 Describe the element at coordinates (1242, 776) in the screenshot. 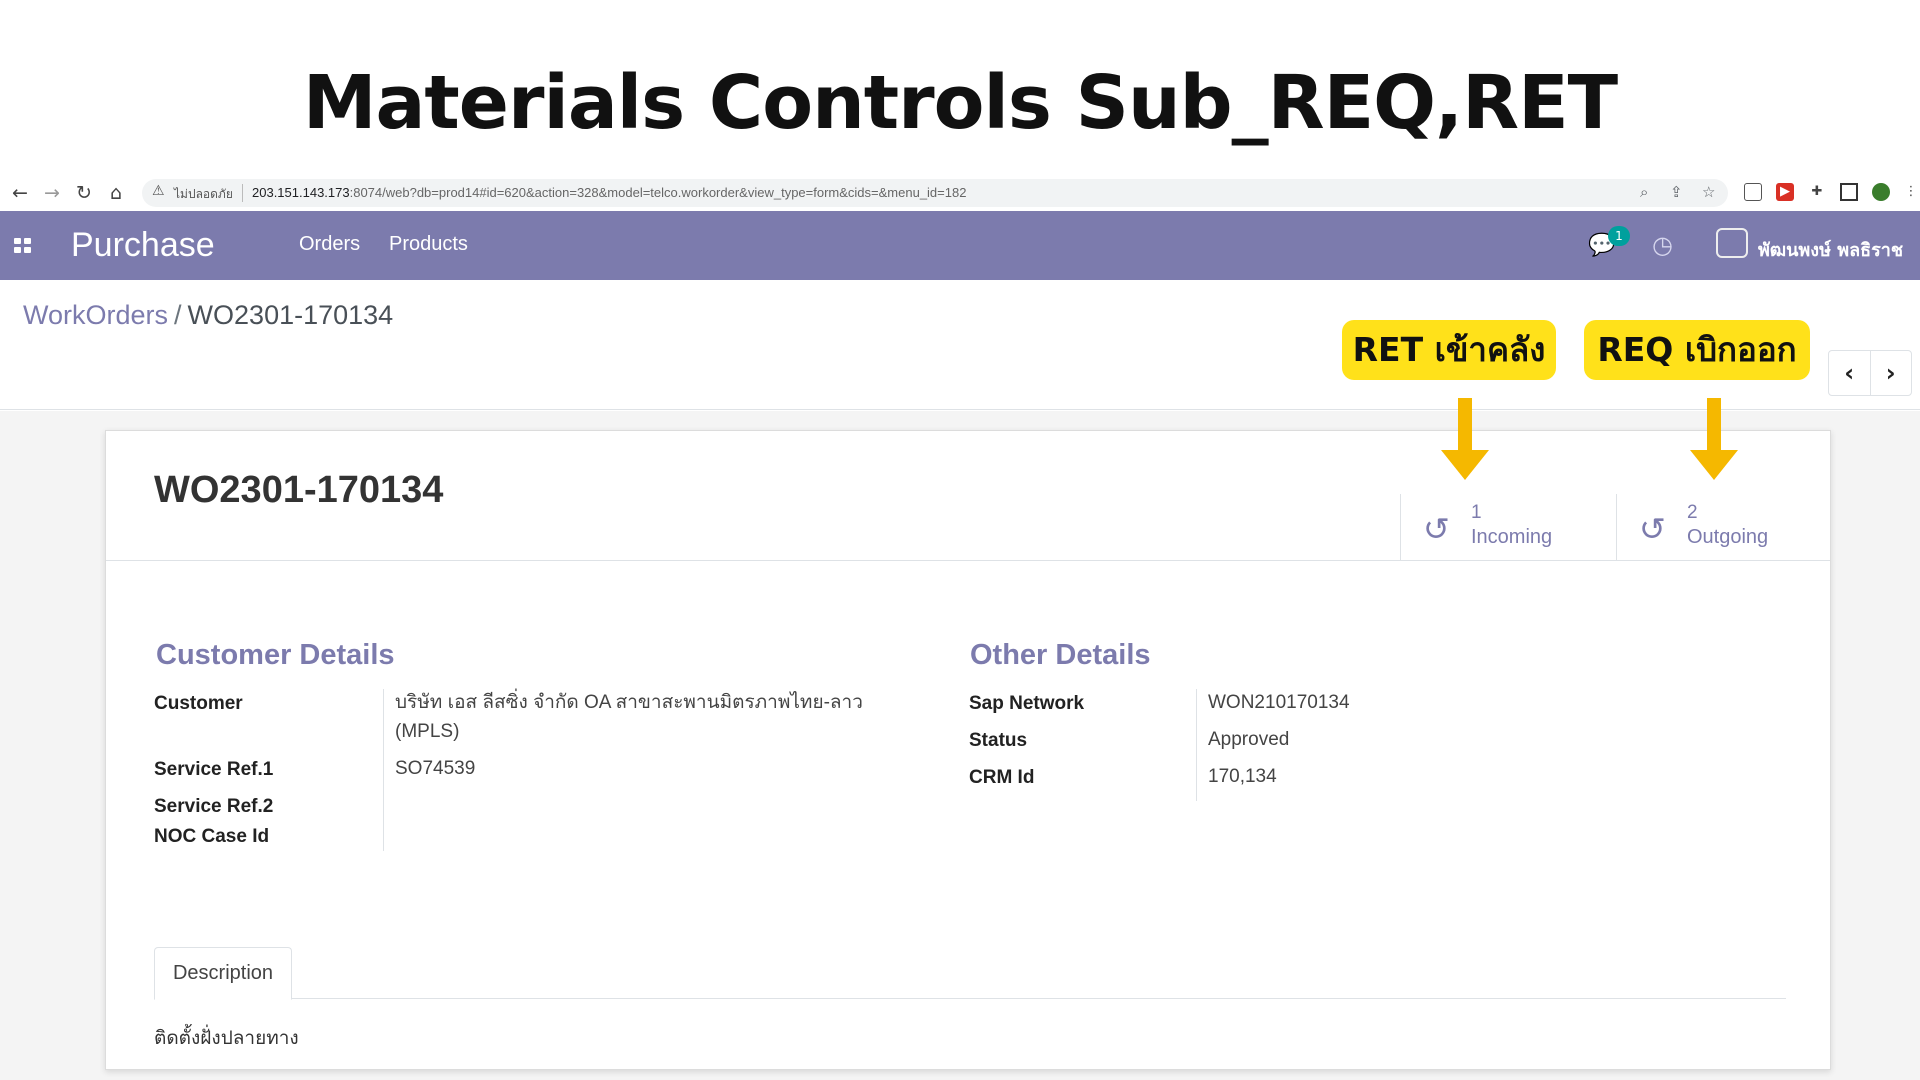

I see `crm-id-value: 170,134` at that location.